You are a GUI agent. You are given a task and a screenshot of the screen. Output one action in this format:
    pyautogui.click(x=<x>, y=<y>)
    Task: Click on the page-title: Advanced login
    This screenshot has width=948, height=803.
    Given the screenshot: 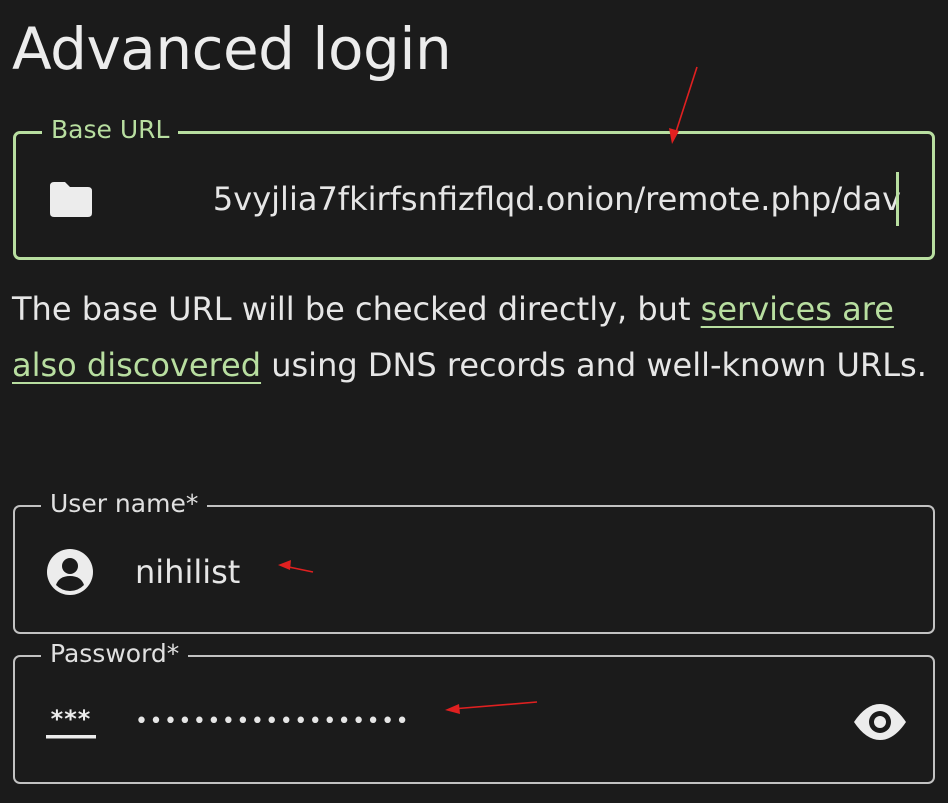 What is the action you would take?
    pyautogui.click(x=232, y=49)
    